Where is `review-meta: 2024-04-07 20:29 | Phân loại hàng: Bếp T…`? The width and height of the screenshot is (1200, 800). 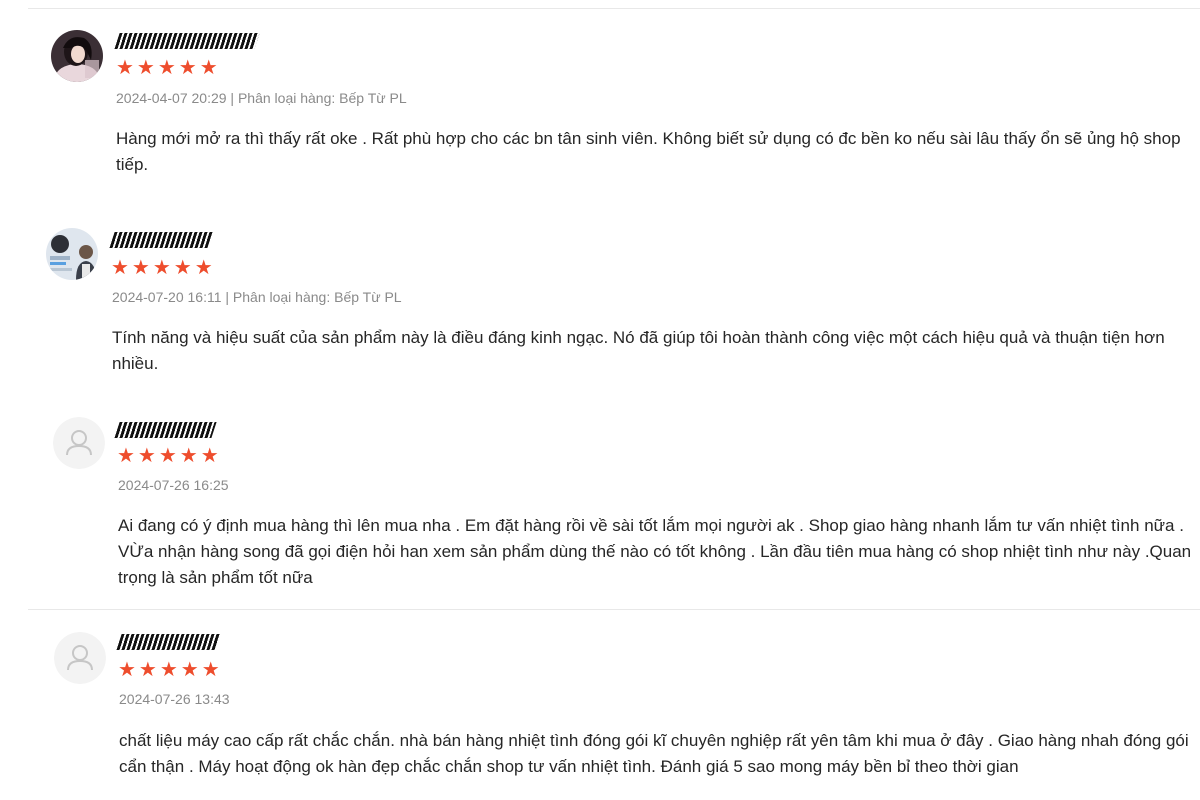 review-meta: 2024-04-07 20:29 | Phân loại hàng: Bếp T… is located at coordinates (261, 98).